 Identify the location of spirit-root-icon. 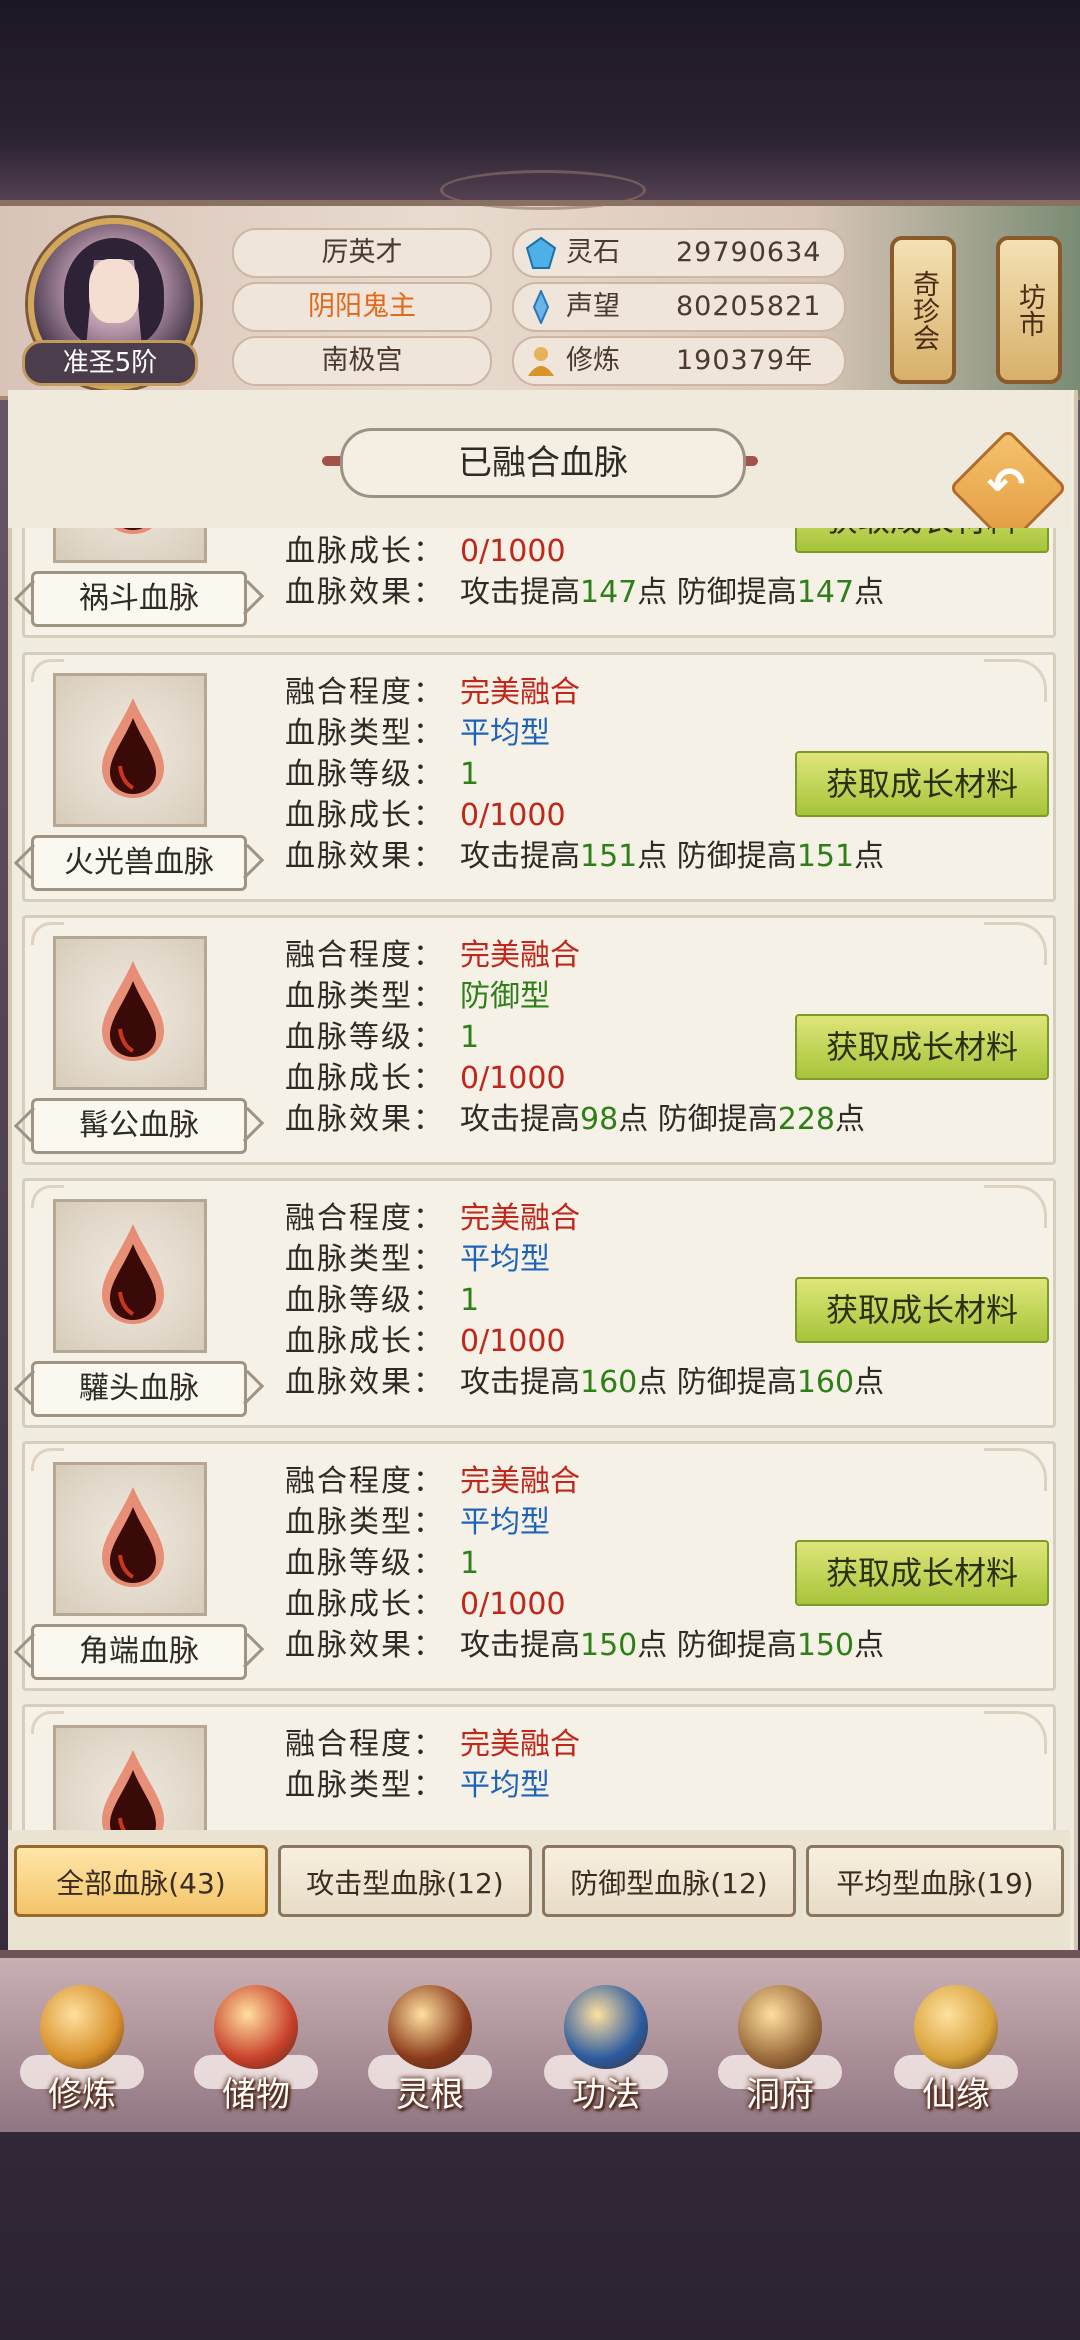
(430, 2027).